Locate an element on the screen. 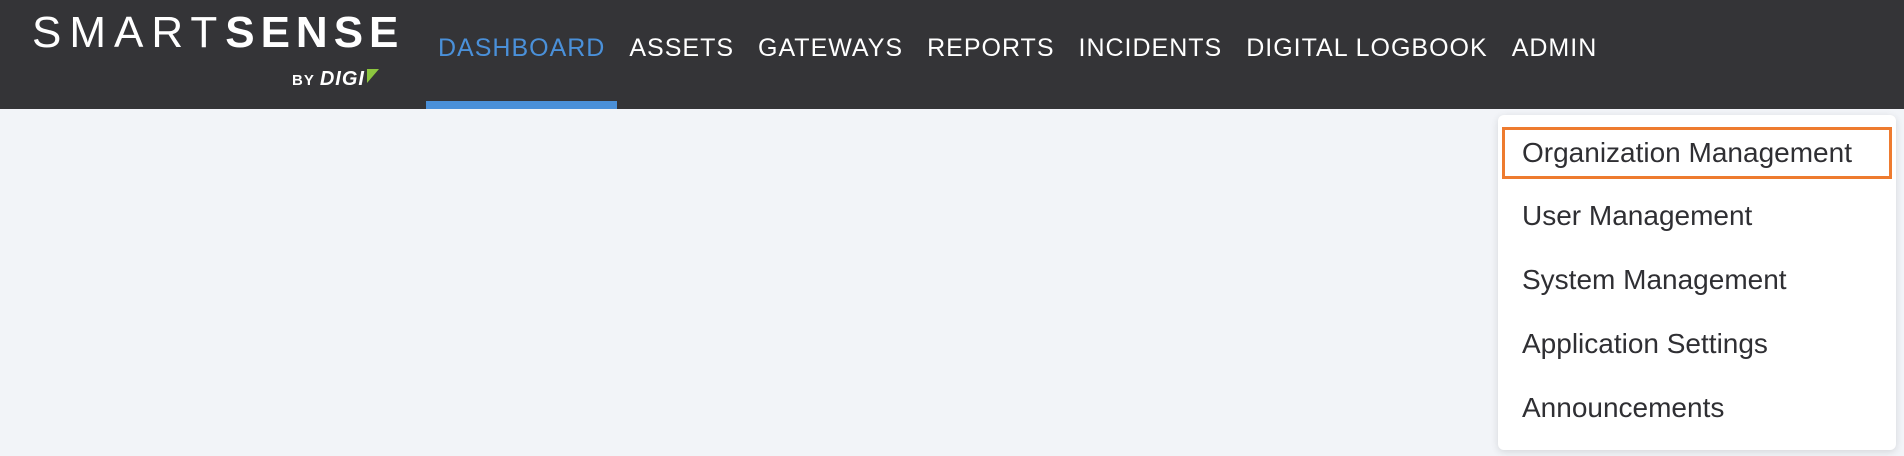  nav-item-label: GATEWAYS is located at coordinates (831, 48).